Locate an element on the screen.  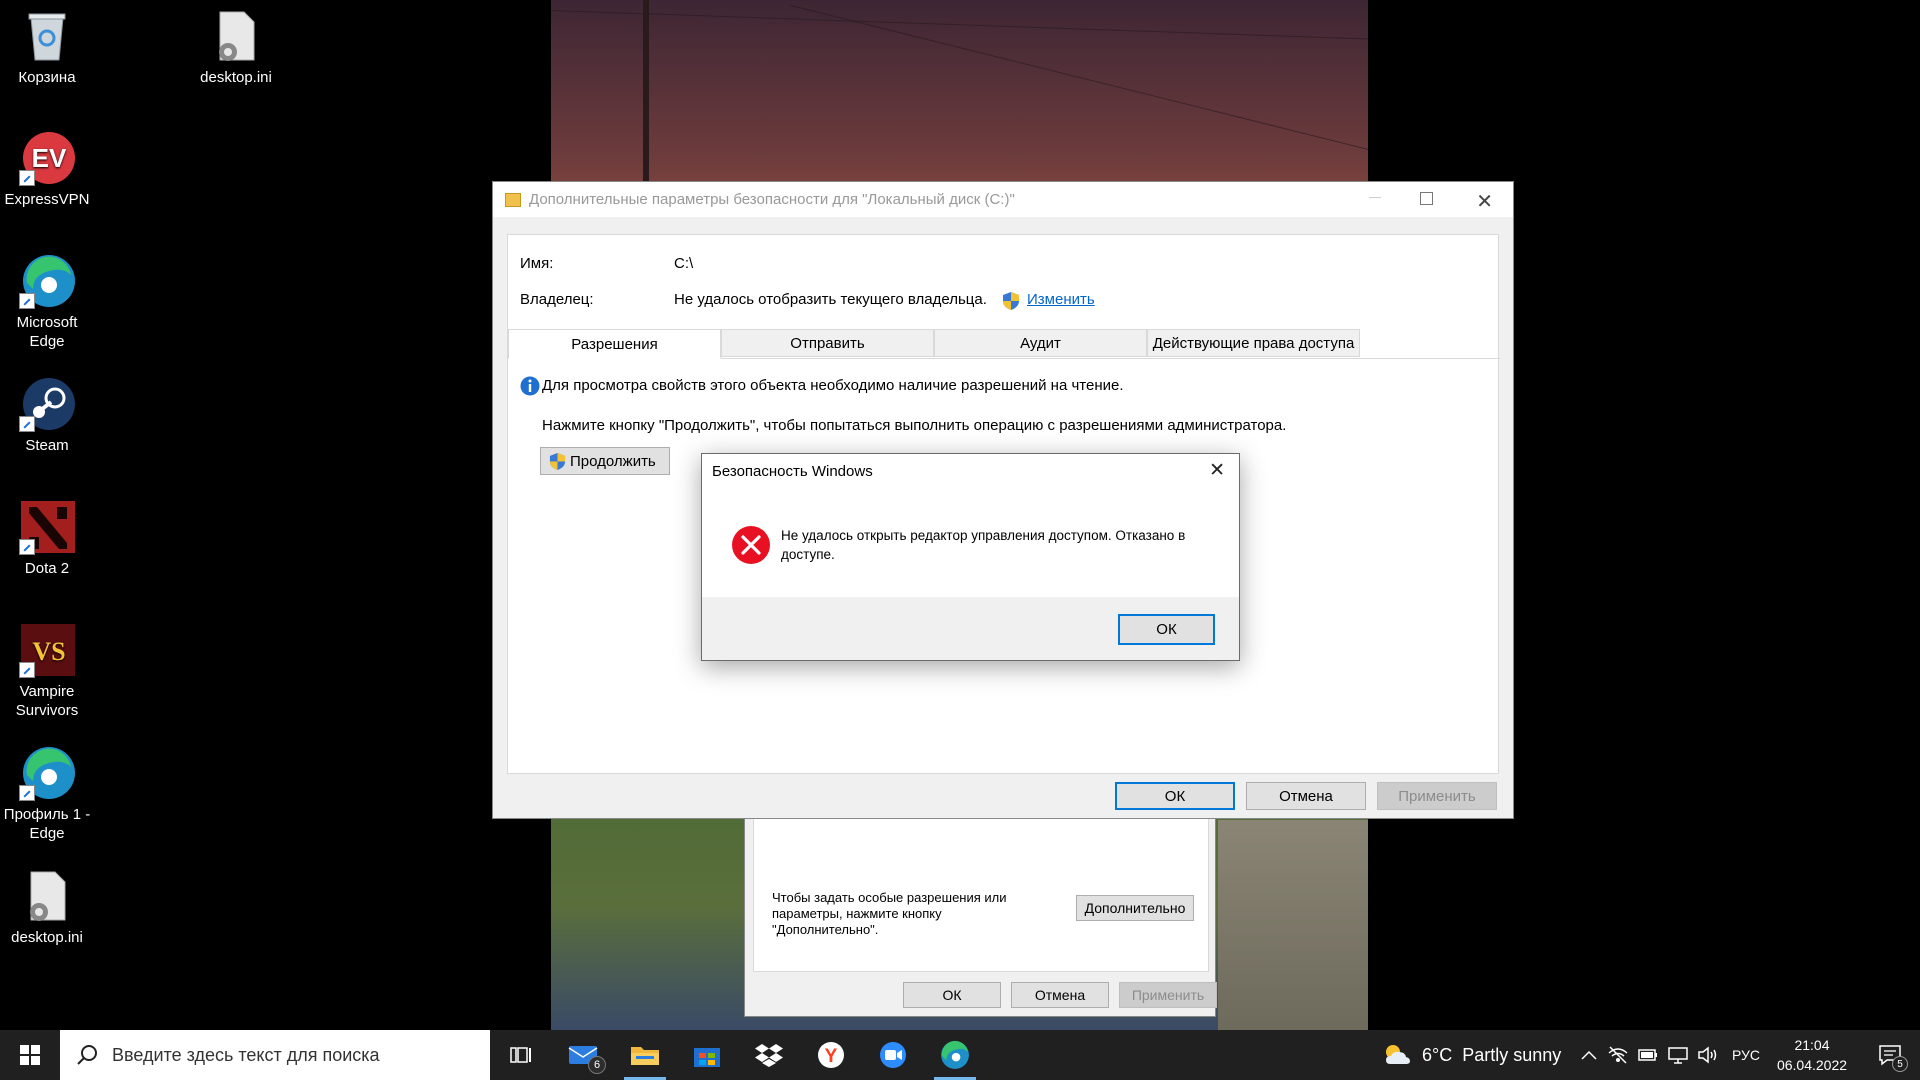
desktop-icon-desktop-ini-1: desktop.ini is located at coordinates (236, 47).